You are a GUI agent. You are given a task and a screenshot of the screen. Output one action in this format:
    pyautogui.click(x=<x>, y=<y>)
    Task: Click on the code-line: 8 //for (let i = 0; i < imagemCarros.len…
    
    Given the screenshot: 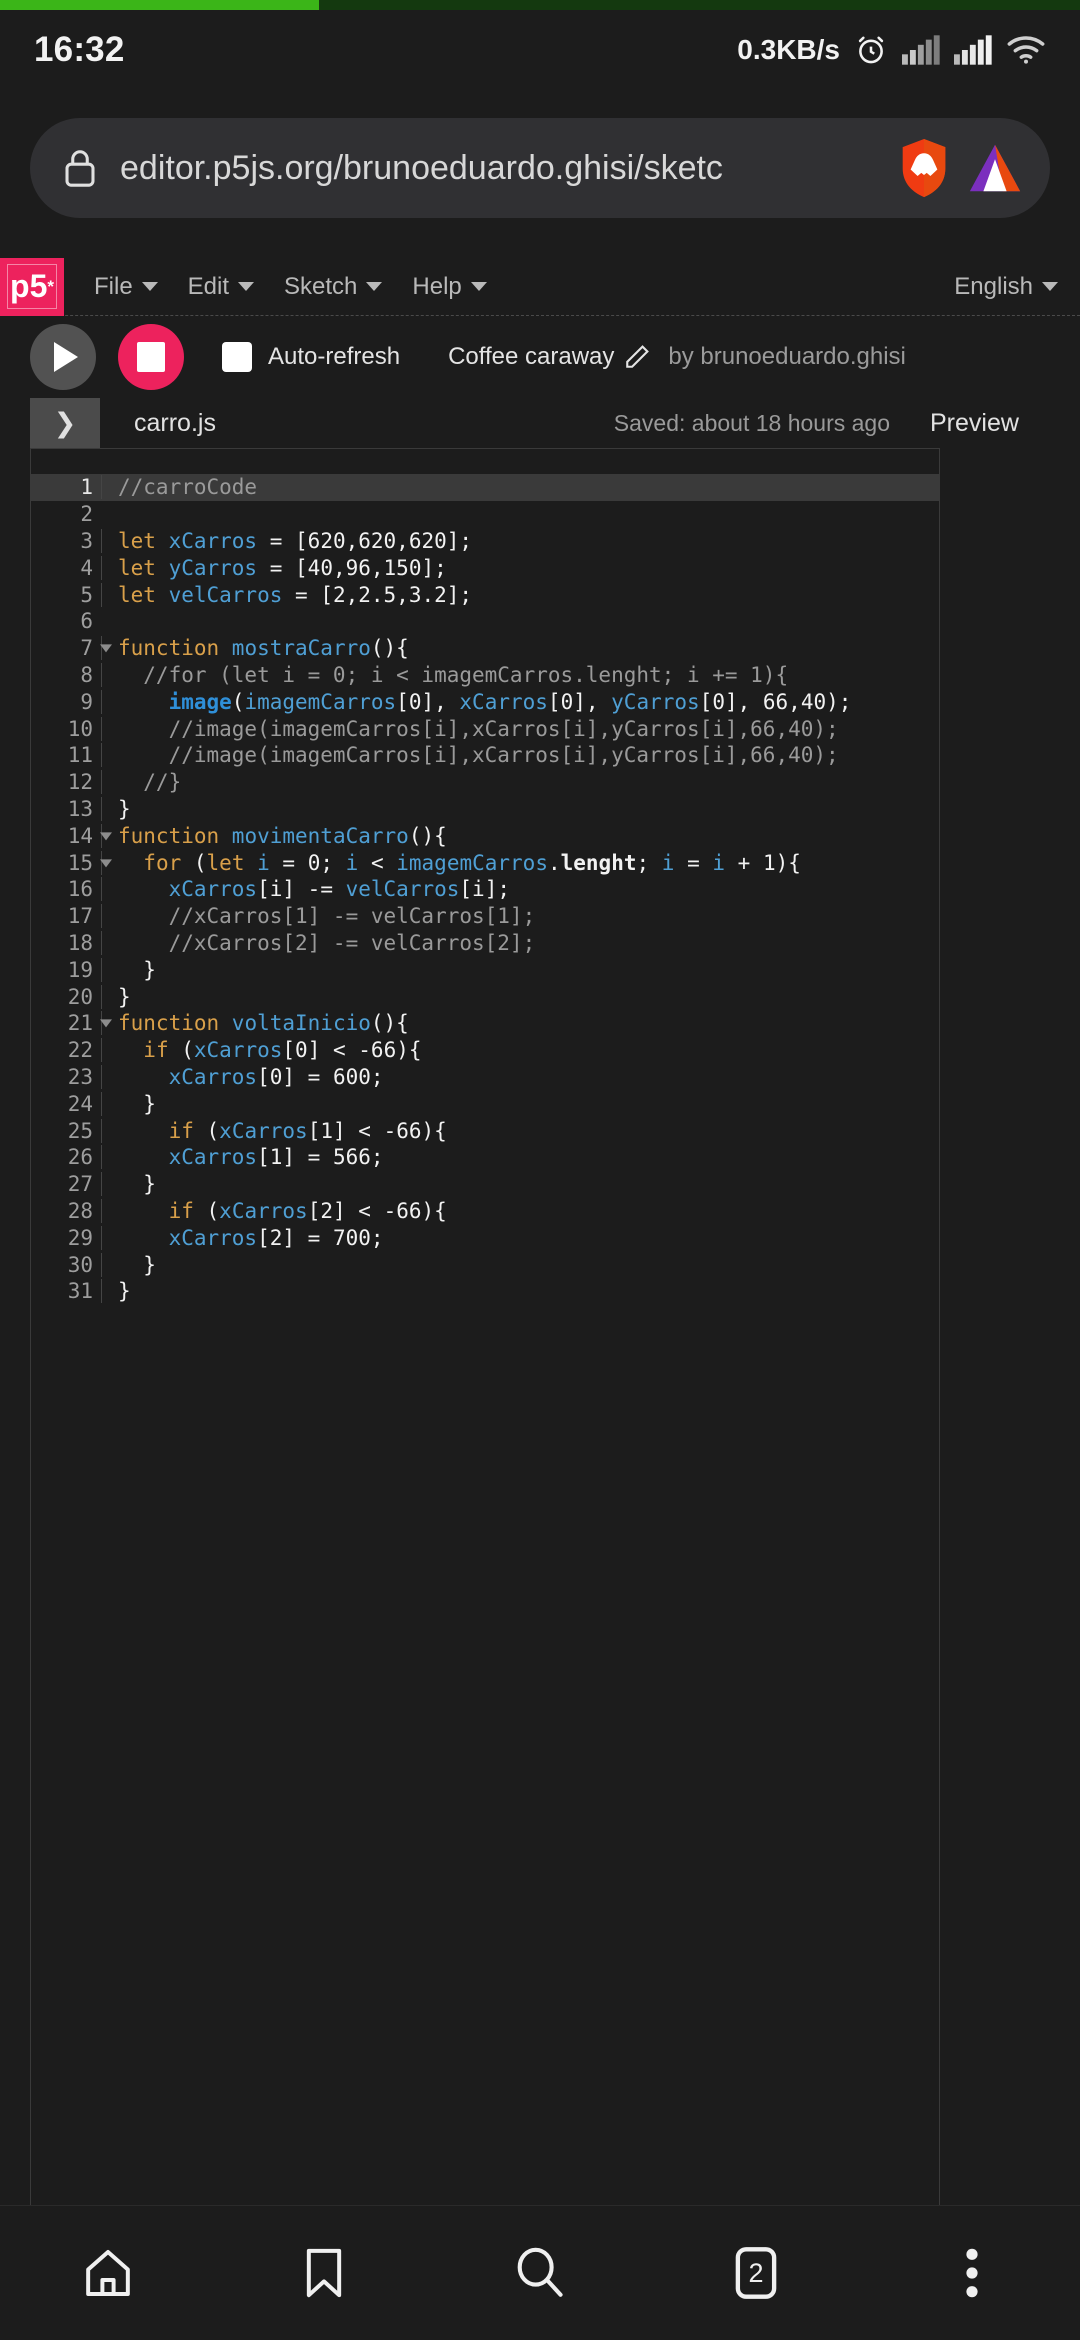 What is the action you would take?
    pyautogui.click(x=485, y=675)
    